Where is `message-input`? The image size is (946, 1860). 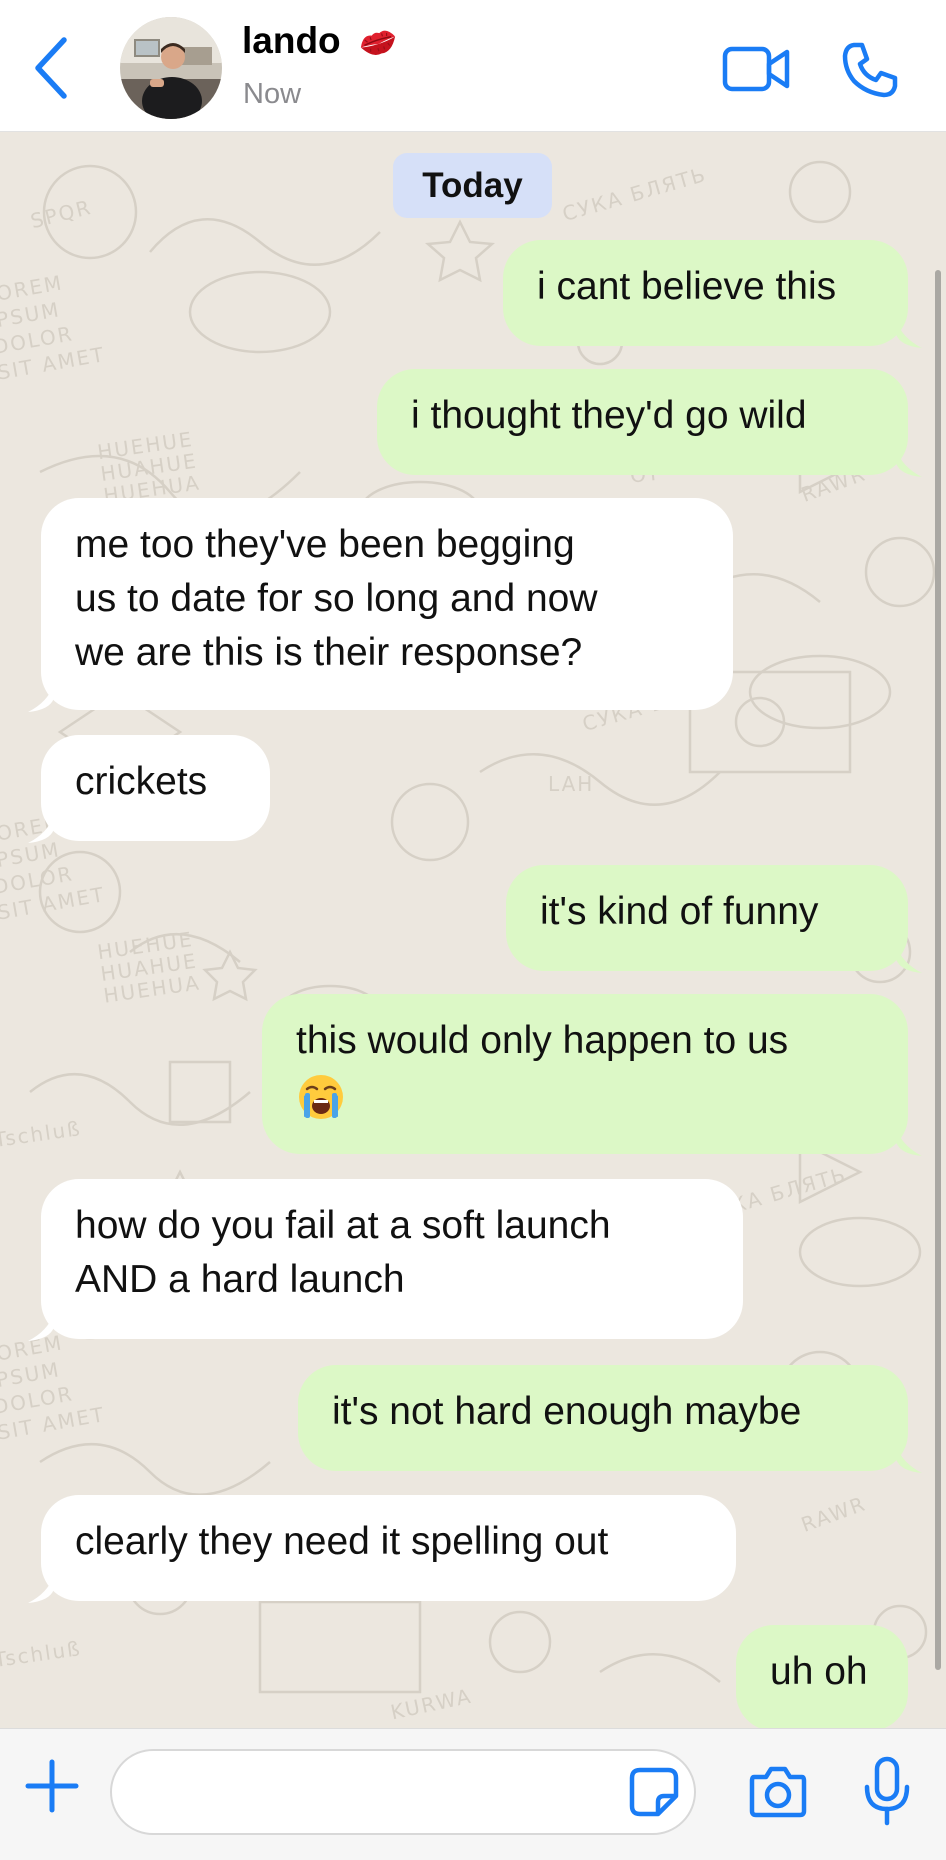 message-input is located at coordinates (403, 1792).